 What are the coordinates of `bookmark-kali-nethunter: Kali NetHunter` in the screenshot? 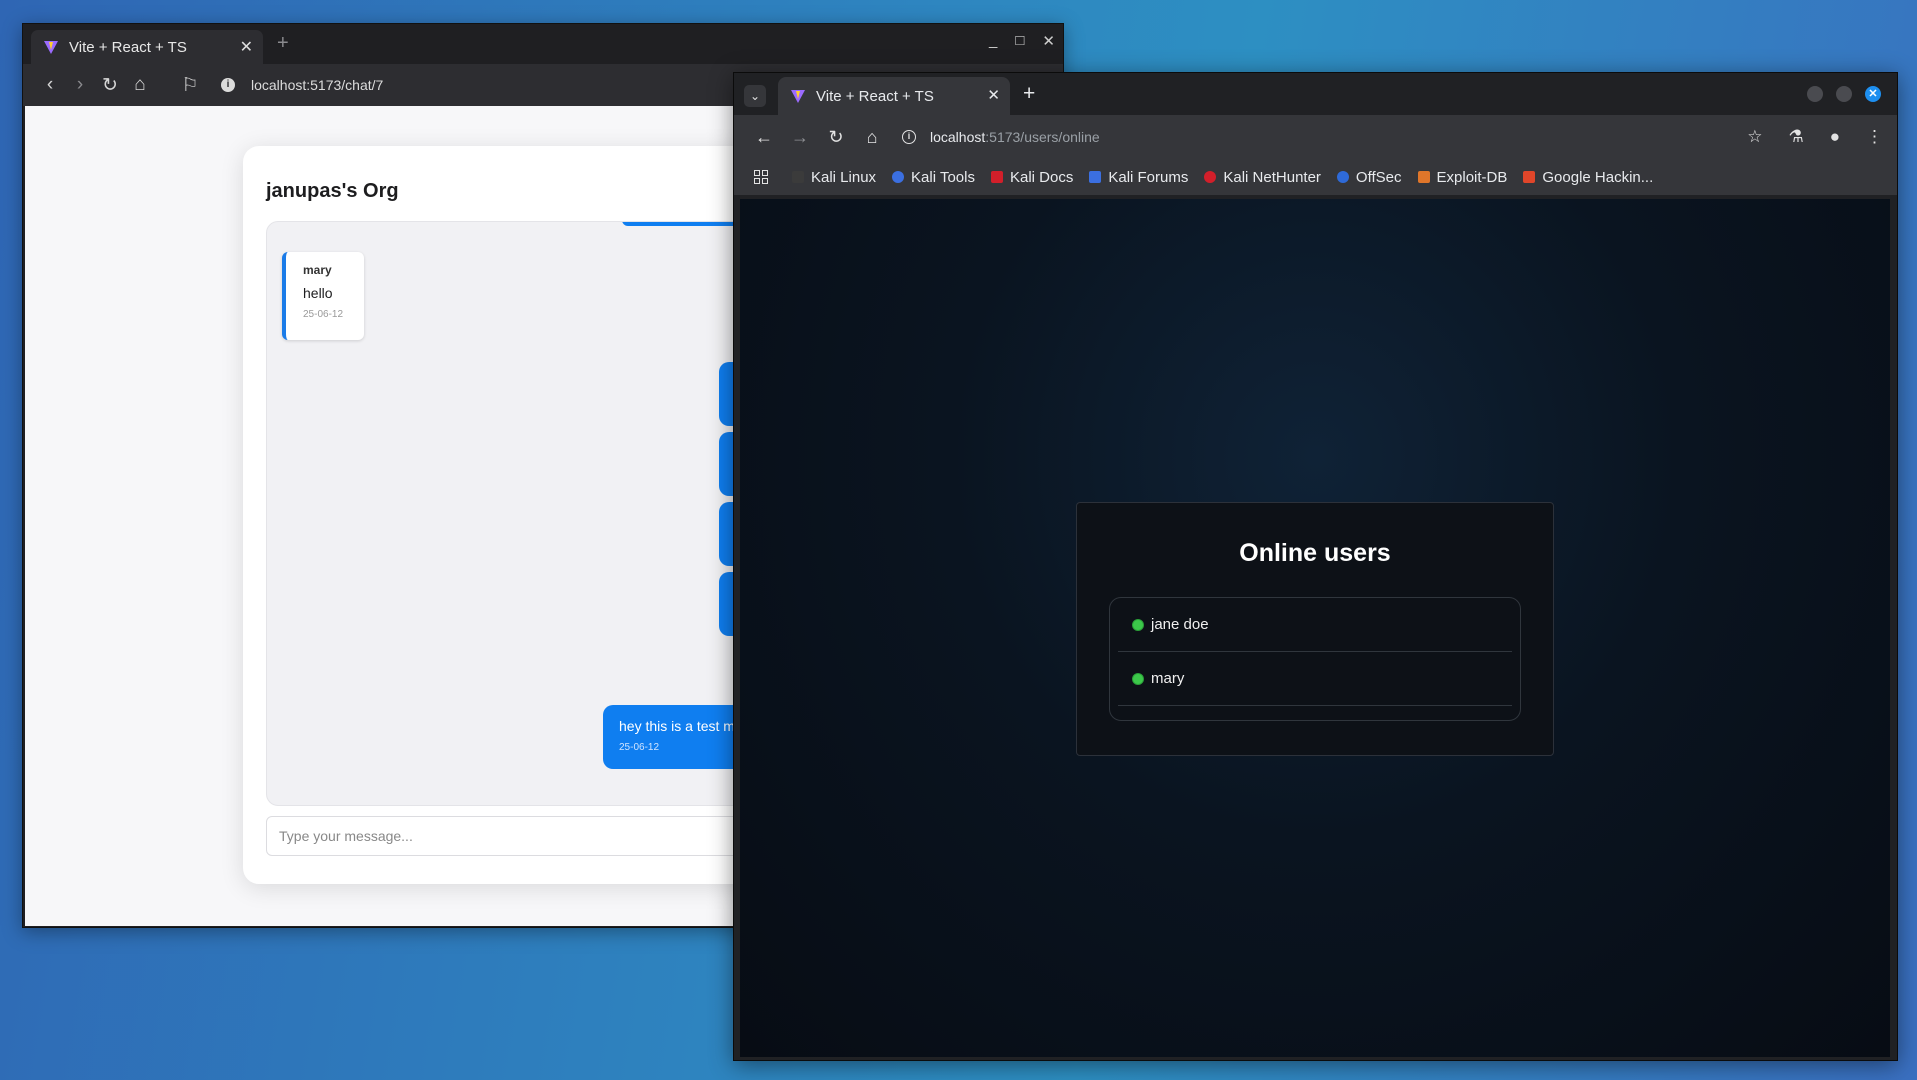 It's located at (1262, 177).